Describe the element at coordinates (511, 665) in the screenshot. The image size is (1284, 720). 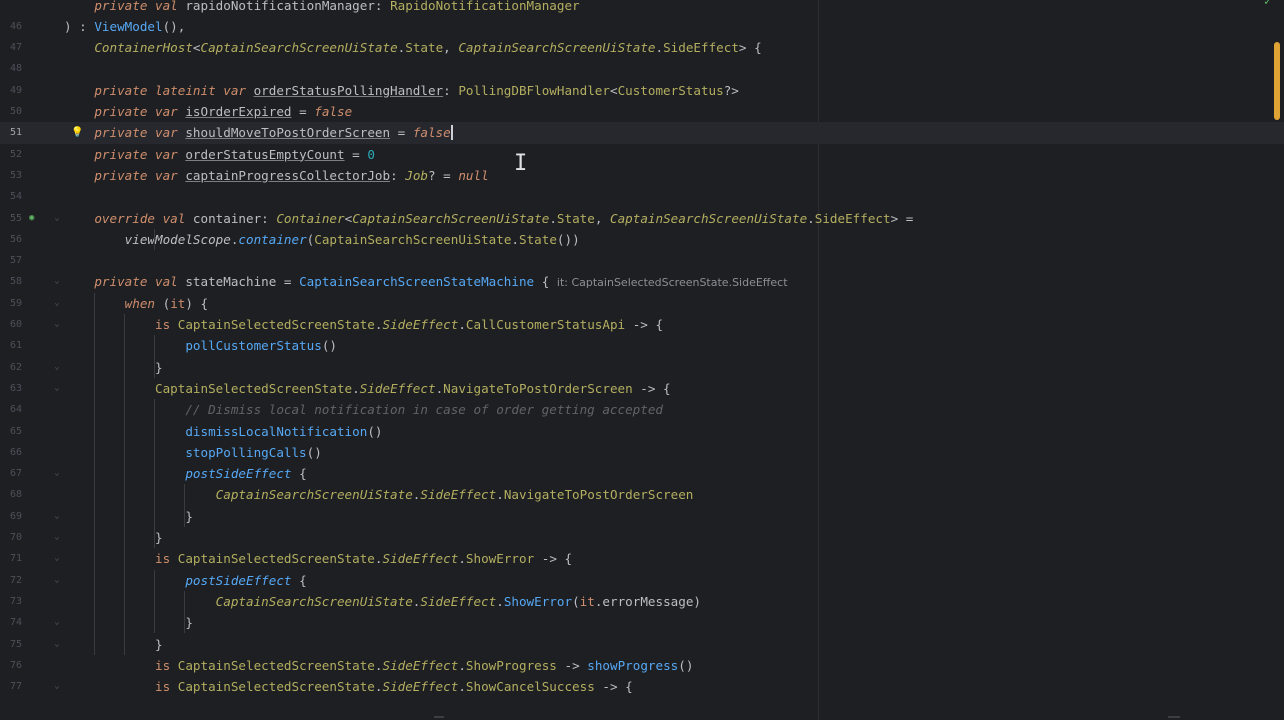
I see `code-token: ShowProgress` at that location.